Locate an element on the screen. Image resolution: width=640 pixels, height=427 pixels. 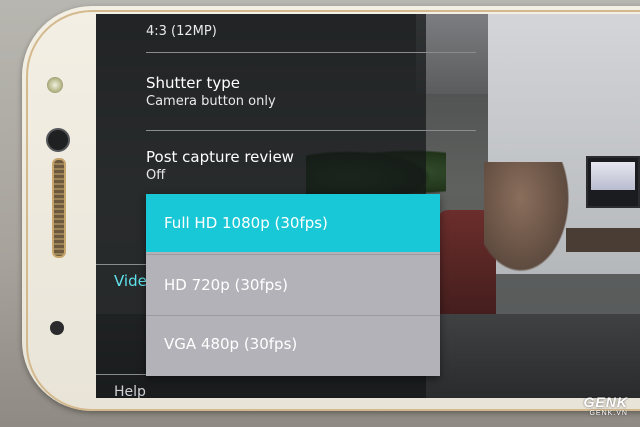
setting-post-capture-review: Post capture review Off is located at coordinates (220, 165).